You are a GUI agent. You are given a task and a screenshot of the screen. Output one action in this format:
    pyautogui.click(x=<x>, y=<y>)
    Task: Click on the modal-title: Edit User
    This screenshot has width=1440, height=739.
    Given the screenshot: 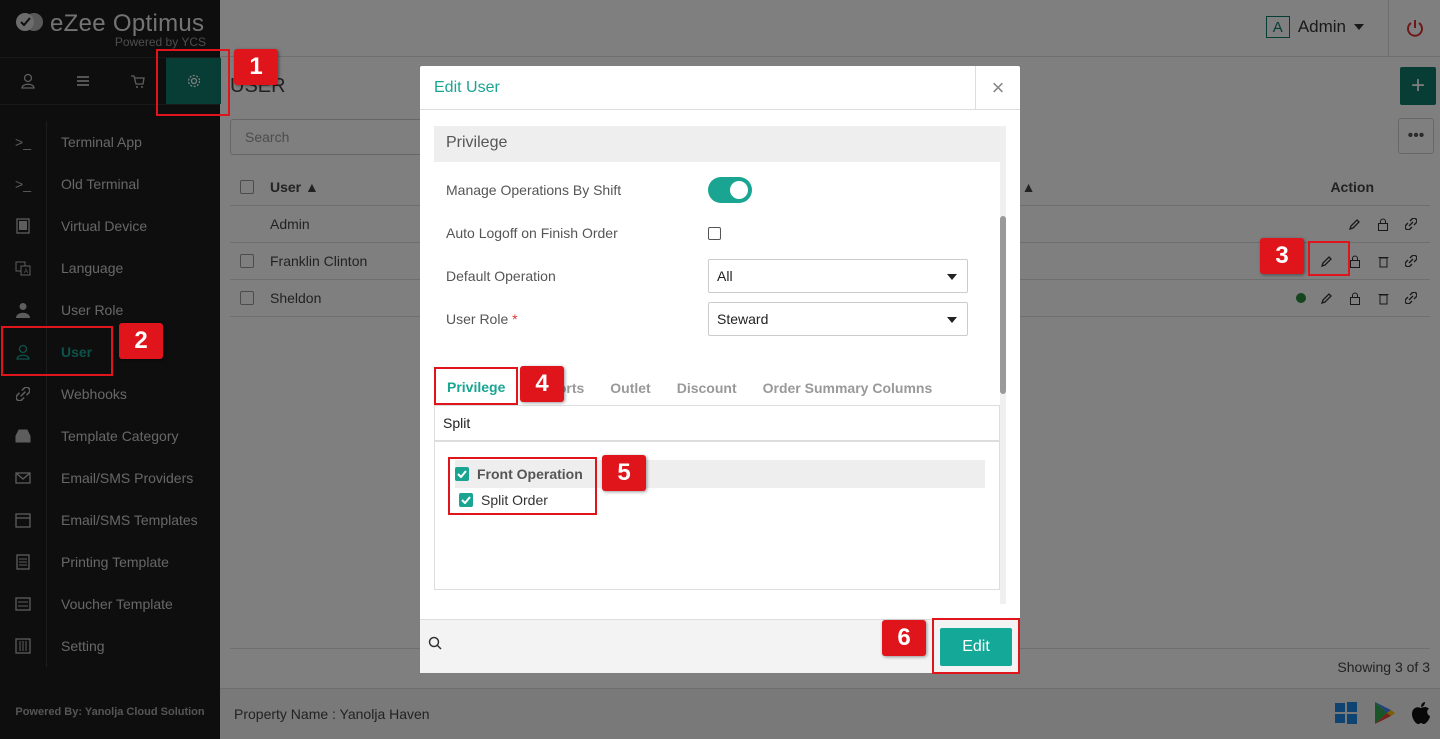 What is the action you would take?
    pyautogui.click(x=467, y=87)
    